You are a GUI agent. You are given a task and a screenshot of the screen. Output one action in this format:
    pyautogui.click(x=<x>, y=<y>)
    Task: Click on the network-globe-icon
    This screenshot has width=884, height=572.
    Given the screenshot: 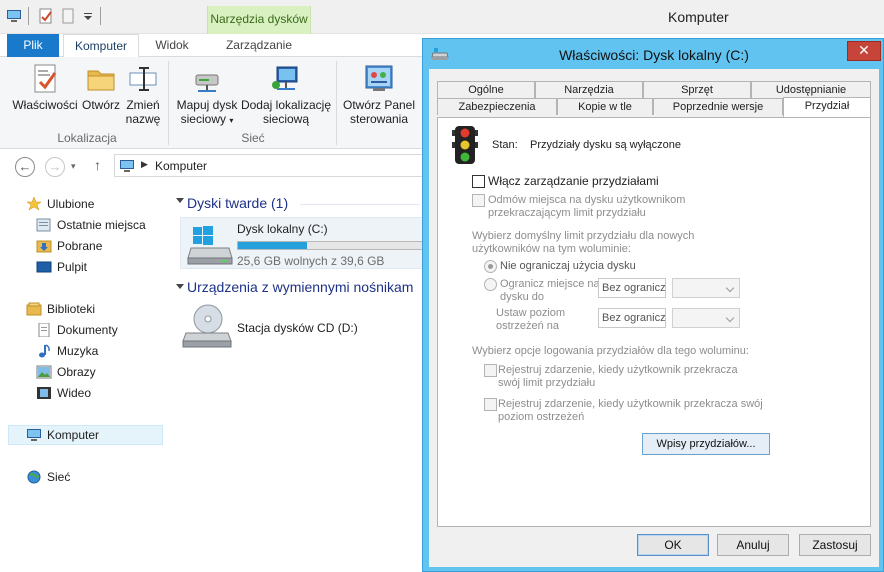 What is the action you would take?
    pyautogui.click(x=34, y=477)
    